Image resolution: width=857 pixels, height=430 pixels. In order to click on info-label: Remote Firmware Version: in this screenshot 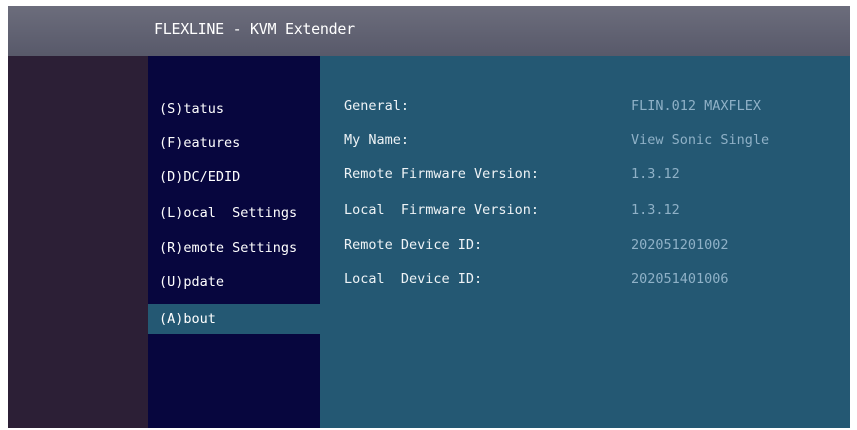, I will do `click(442, 174)`.